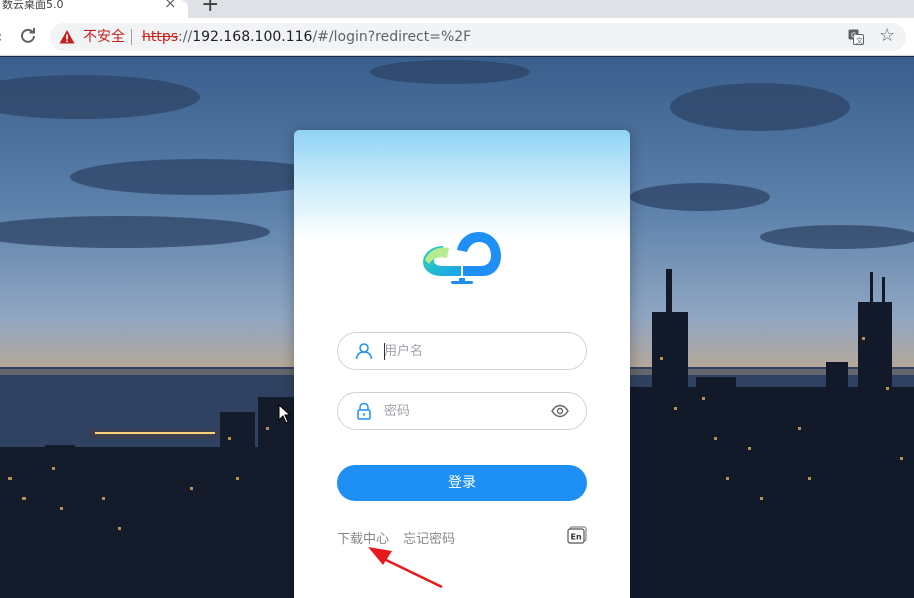 The width and height of the screenshot is (914, 598). Describe the element at coordinates (94, 9) in the screenshot. I see `browser-tab: 数云桌面5.0 ×` at that location.